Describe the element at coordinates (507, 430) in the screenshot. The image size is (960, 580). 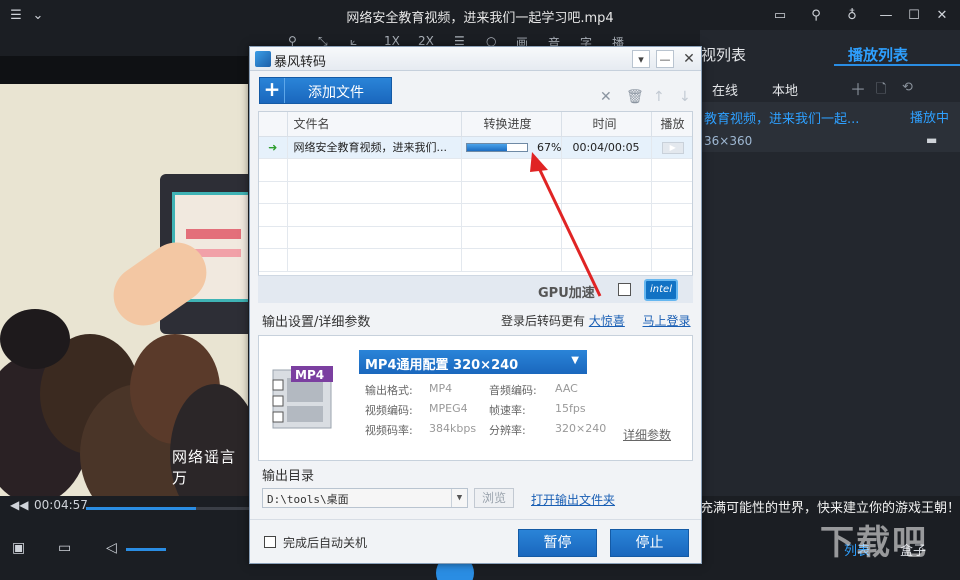
I see `param-res-label: 分辨率:` at that location.